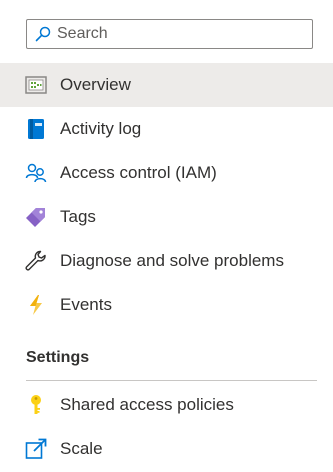 The image size is (333, 472). Describe the element at coordinates (166, 305) in the screenshot. I see `nav-item-events: Events` at that location.